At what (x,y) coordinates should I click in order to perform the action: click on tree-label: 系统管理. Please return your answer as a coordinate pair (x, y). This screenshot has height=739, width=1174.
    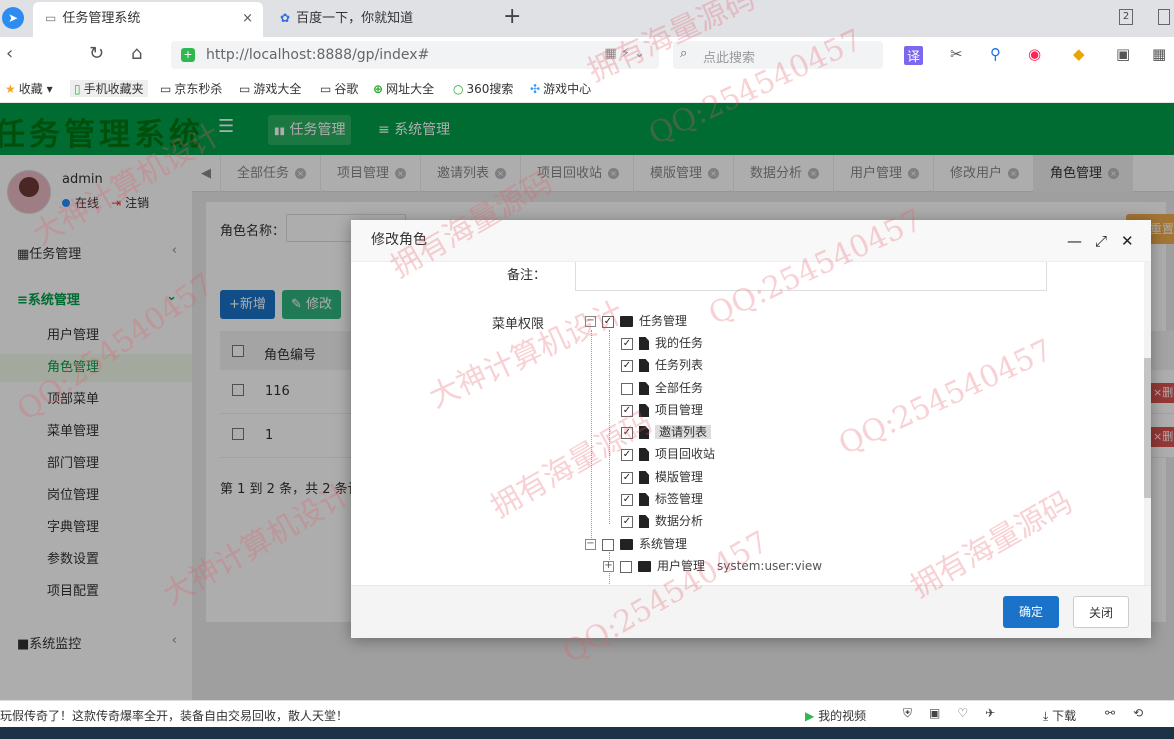
    Looking at the image, I should click on (663, 544).